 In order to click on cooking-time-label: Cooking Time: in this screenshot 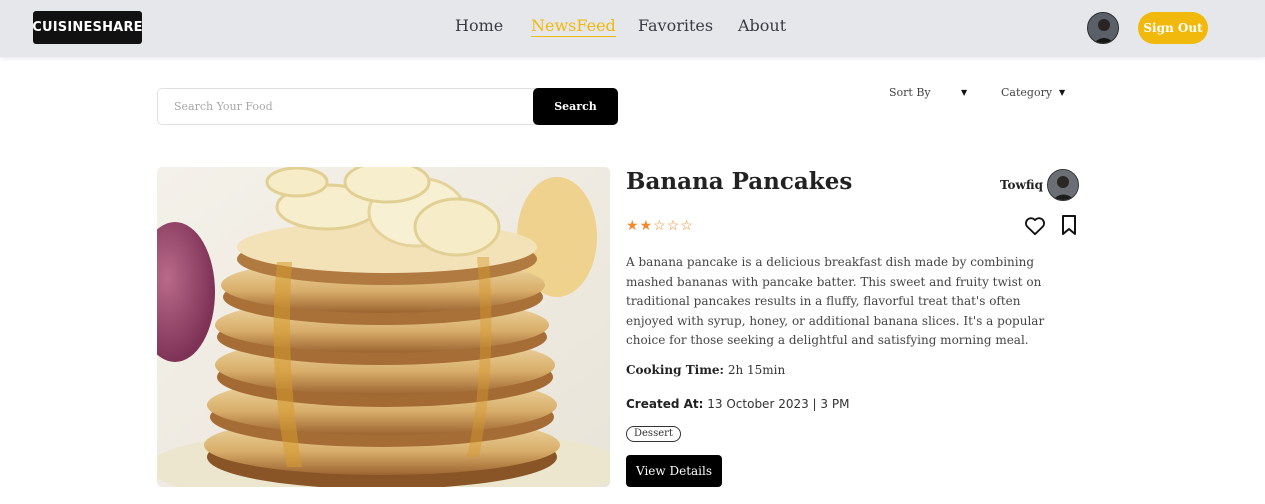, I will do `click(675, 370)`.